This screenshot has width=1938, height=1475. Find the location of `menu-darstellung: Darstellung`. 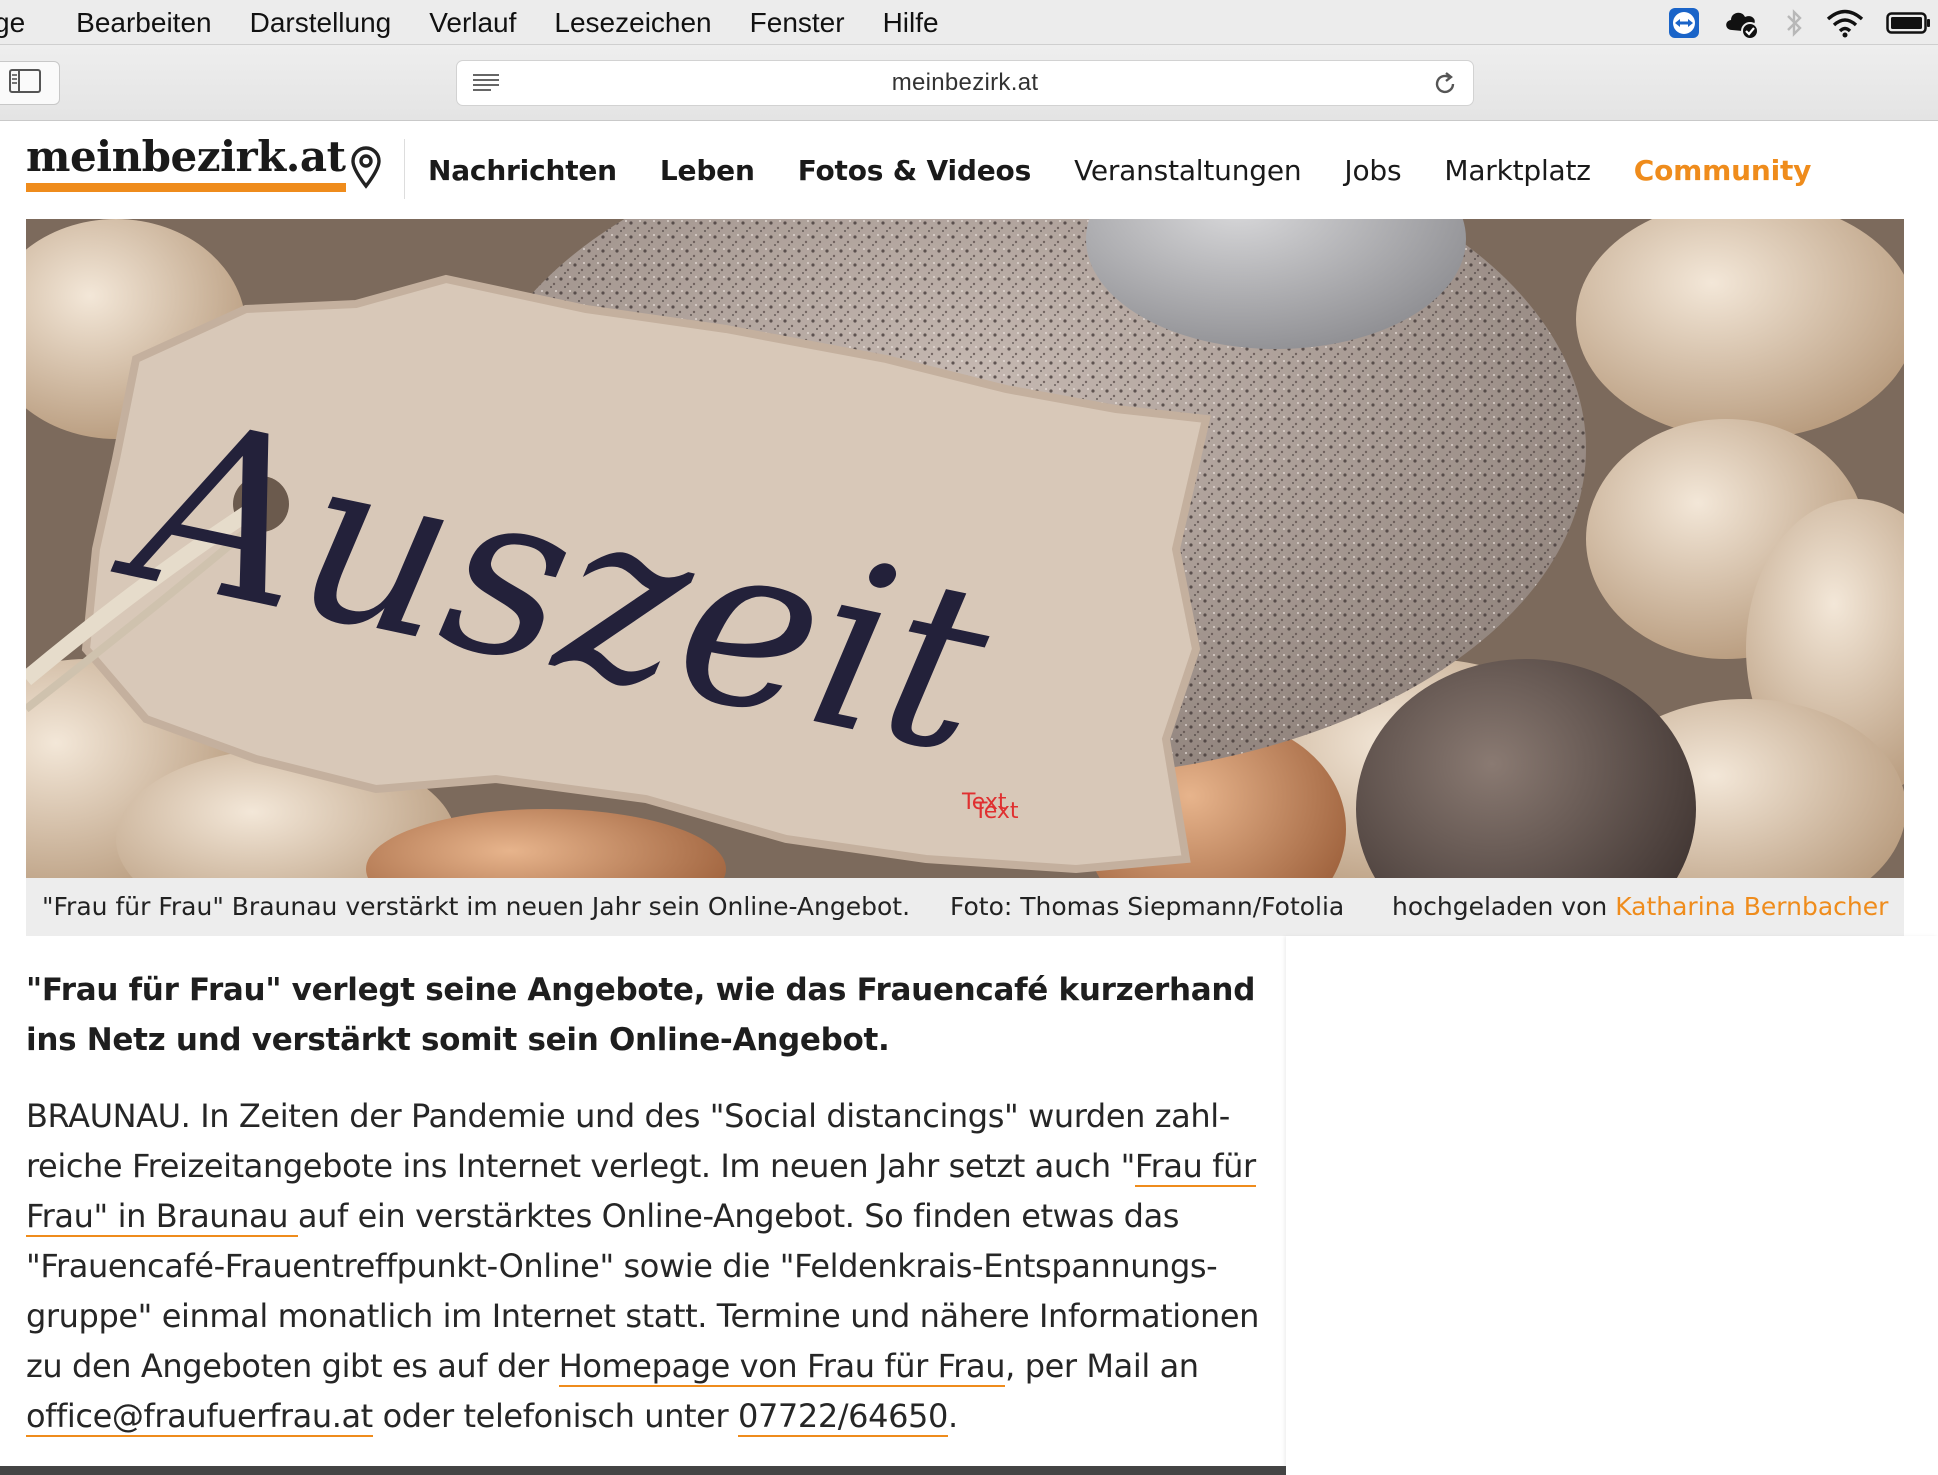

menu-darstellung: Darstellung is located at coordinates (321, 22).